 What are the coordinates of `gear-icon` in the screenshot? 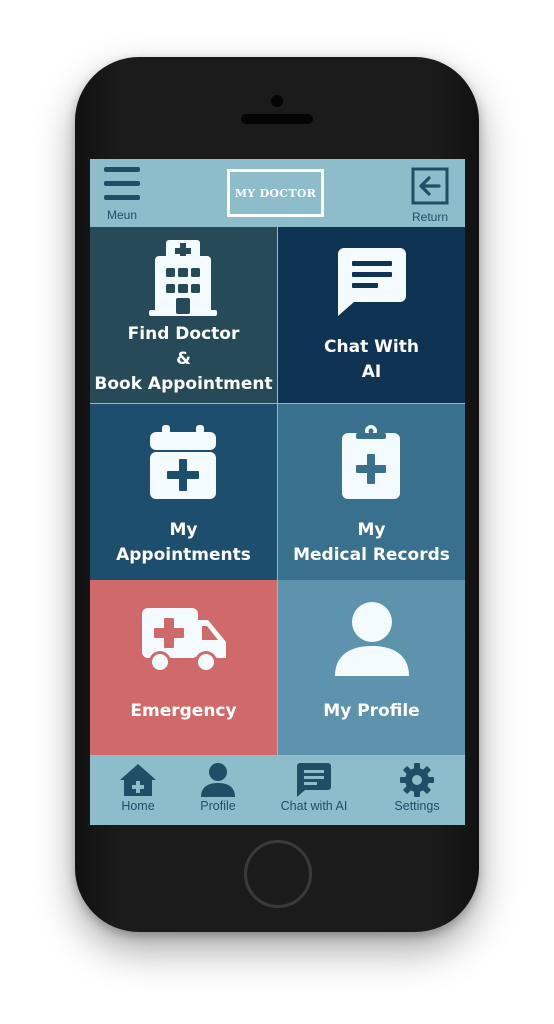 It's located at (417, 780).